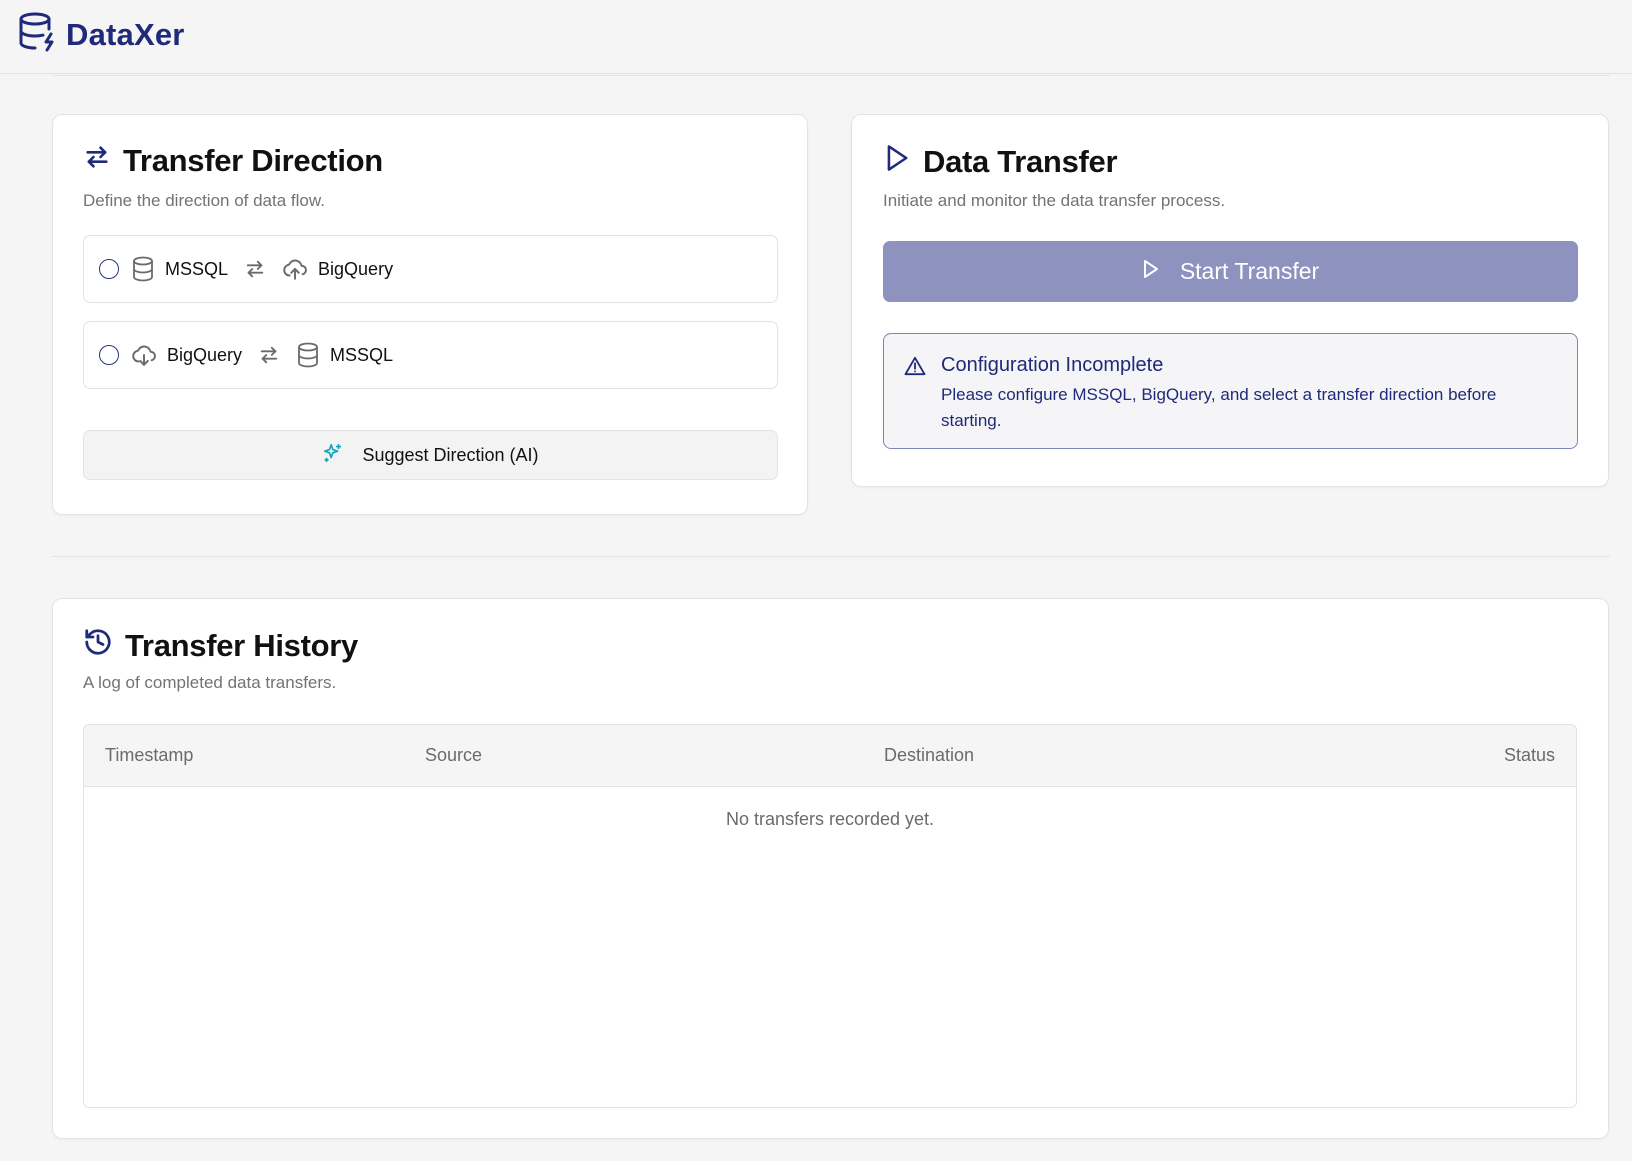 The width and height of the screenshot is (1632, 1161). What do you see at coordinates (125, 34) in the screenshot?
I see `app-name: DataXer` at bounding box center [125, 34].